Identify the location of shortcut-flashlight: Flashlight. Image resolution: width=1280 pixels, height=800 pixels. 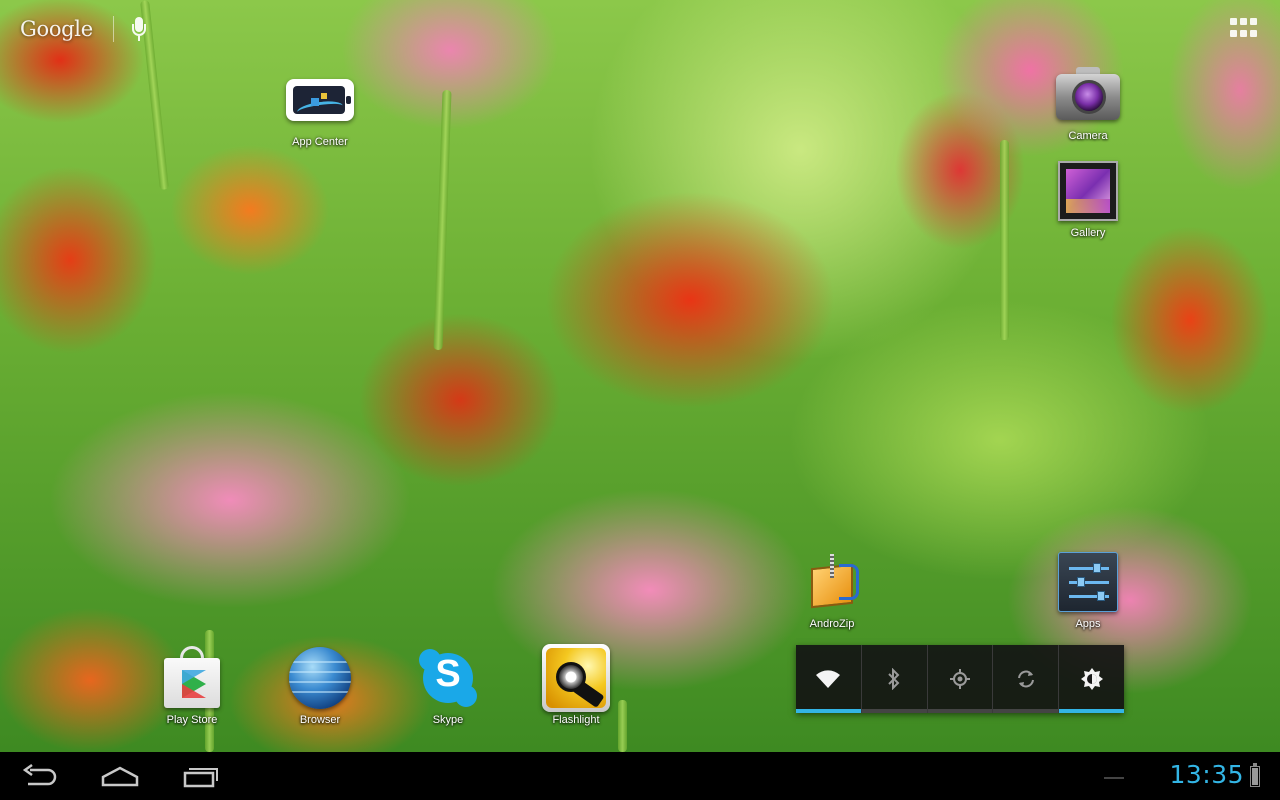
(576, 685).